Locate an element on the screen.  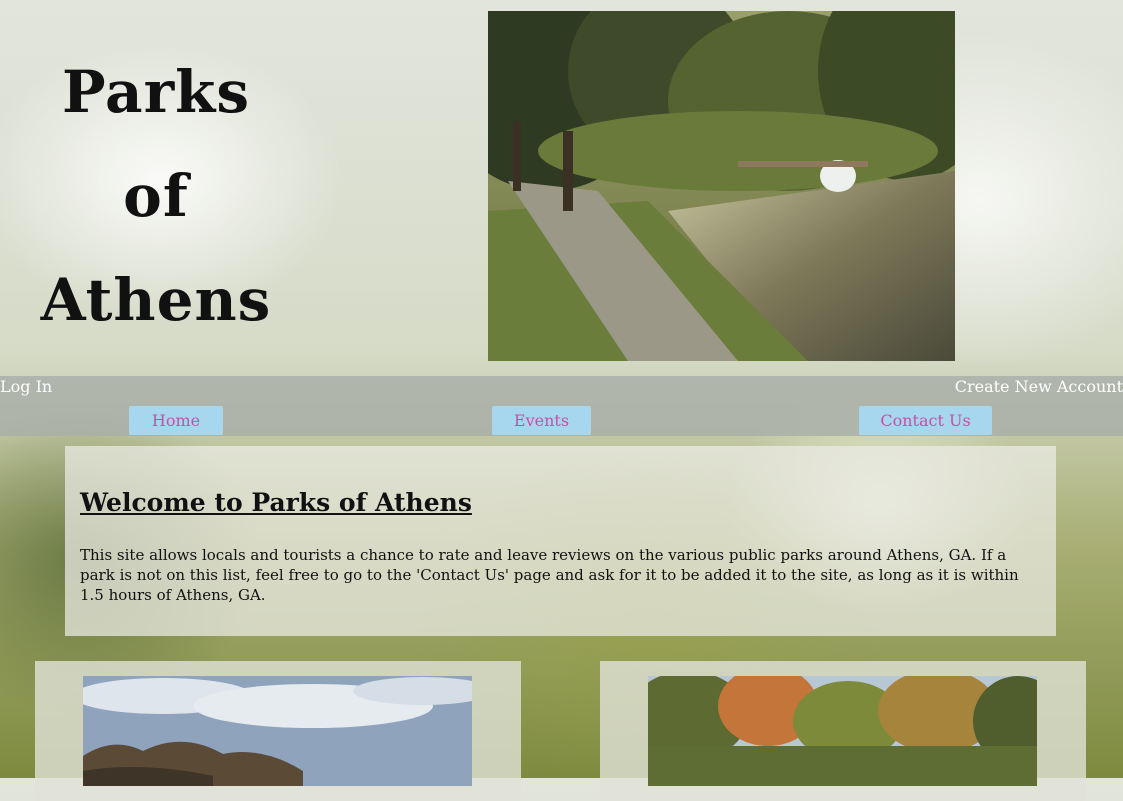
login-link: Log In is located at coordinates (26, 387).